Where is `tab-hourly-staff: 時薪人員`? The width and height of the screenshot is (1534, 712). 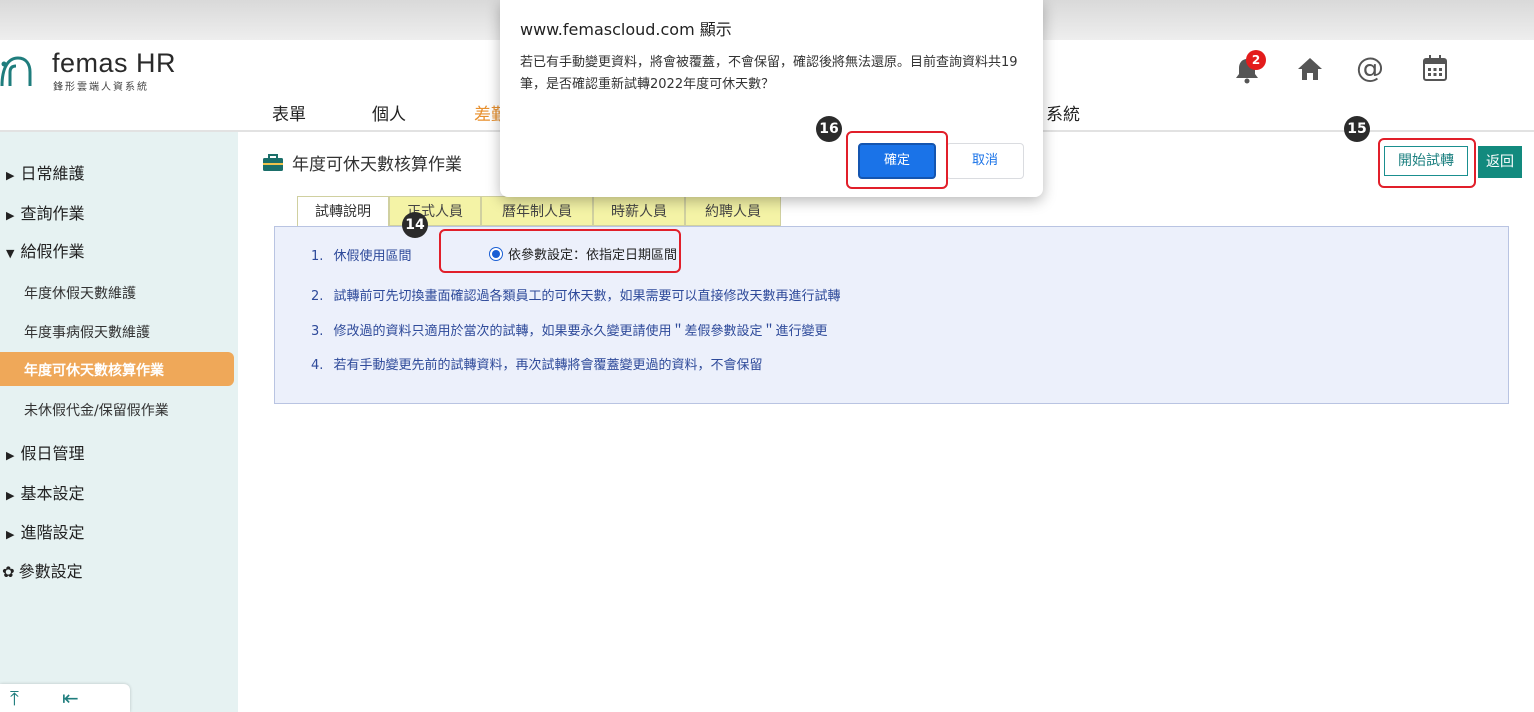 tab-hourly-staff: 時薪人員 is located at coordinates (639, 211).